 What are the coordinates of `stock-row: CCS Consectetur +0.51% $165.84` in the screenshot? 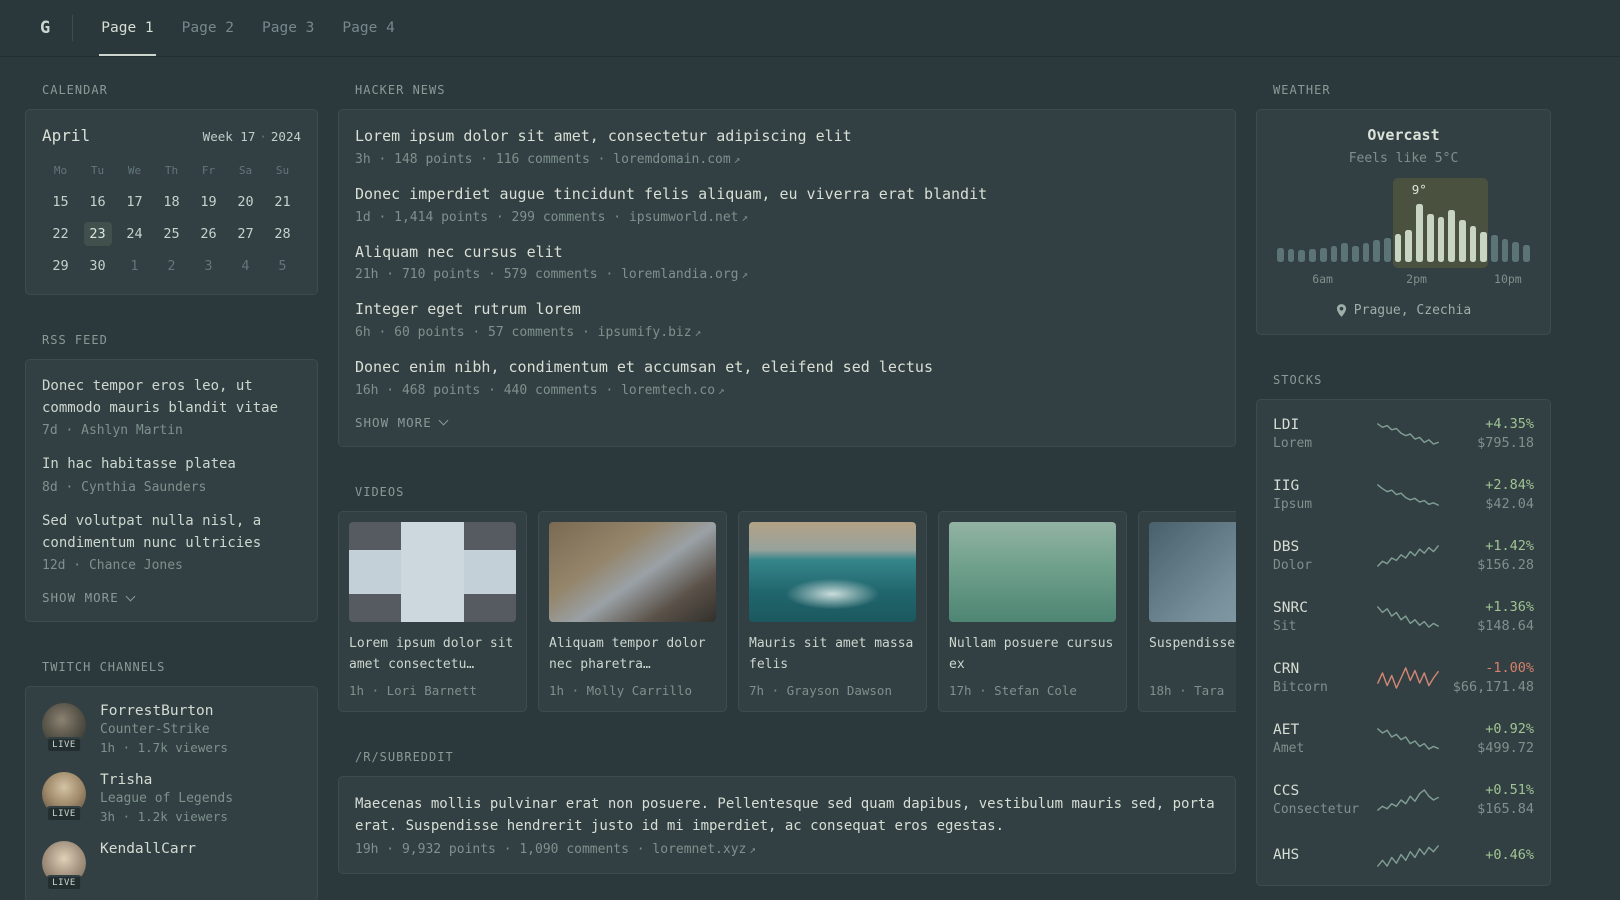 It's located at (1403, 799).